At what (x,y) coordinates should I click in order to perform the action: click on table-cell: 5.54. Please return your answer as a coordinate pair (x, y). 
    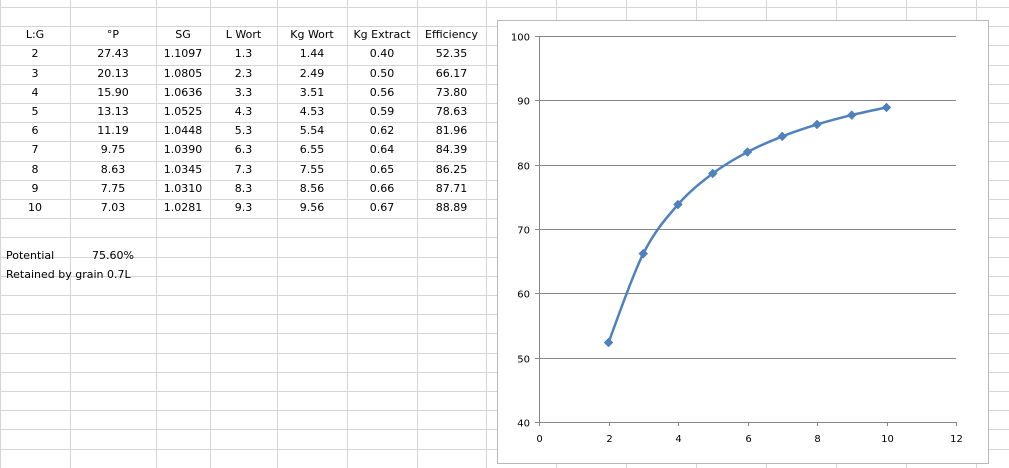
    Looking at the image, I should click on (312, 130).